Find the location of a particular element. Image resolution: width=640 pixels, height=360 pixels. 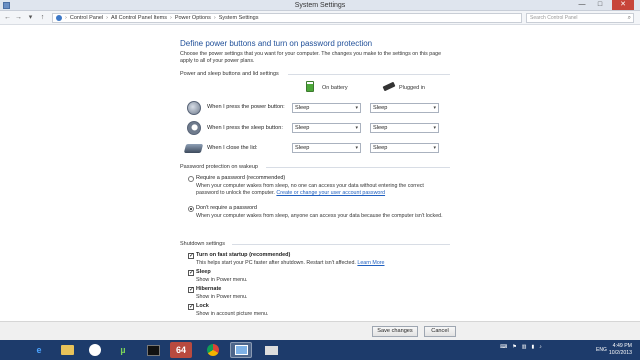

col-plugged-in: Plugged in is located at coordinates (412, 88).